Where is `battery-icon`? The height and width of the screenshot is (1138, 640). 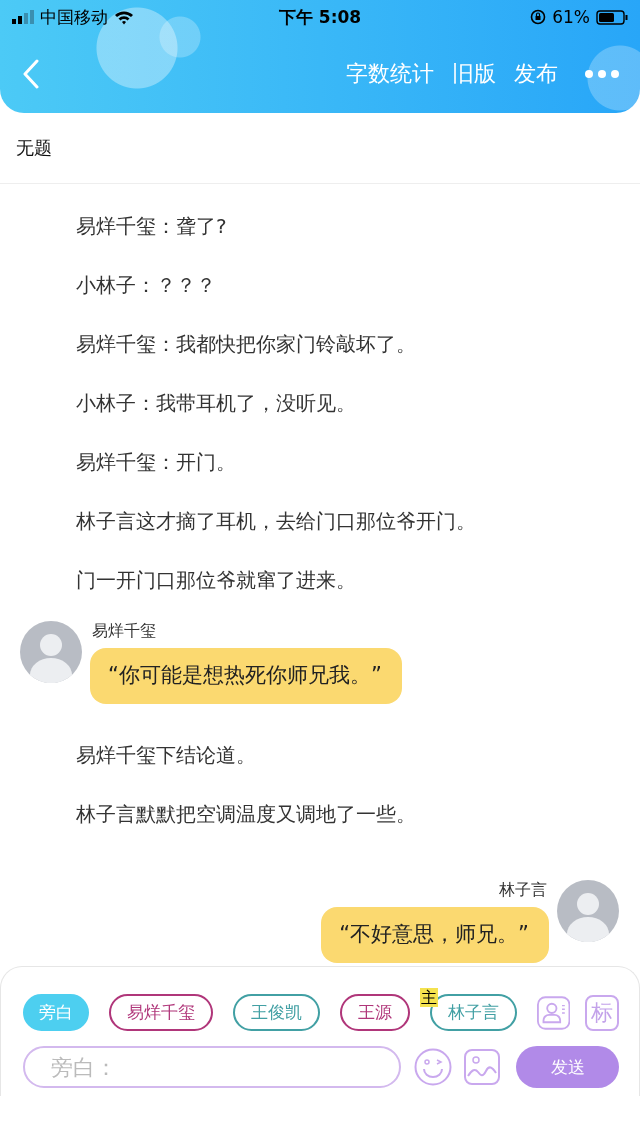
battery-icon is located at coordinates (612, 17).